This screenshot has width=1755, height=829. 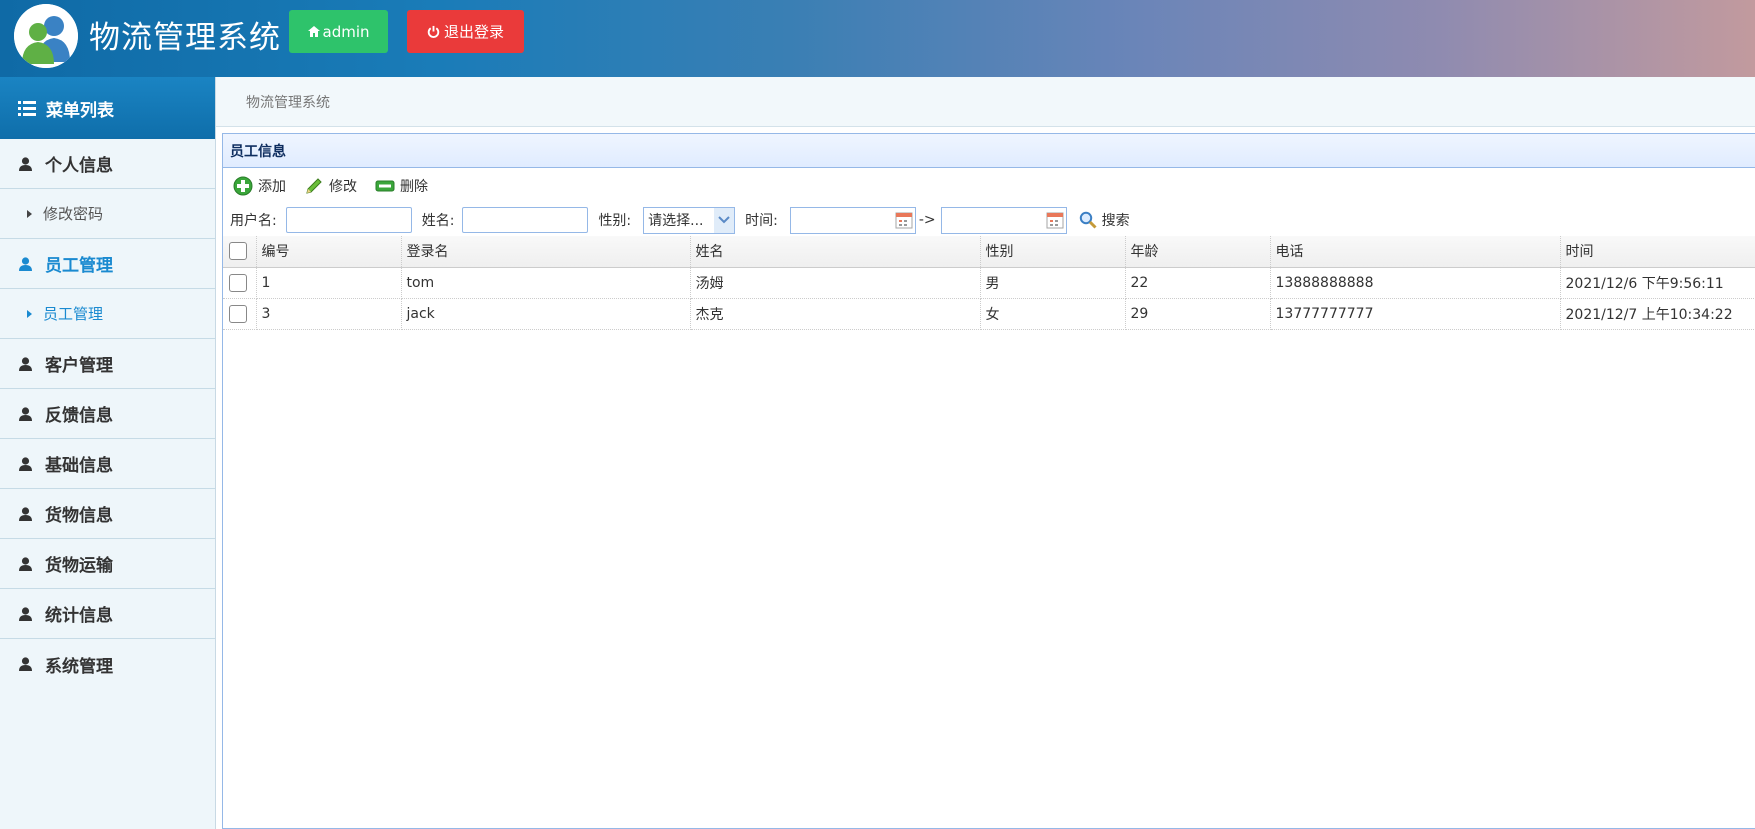 What do you see at coordinates (1657, 283) in the screenshot?
I see `cell-time: 2021/12/6 下午9:56:11` at bounding box center [1657, 283].